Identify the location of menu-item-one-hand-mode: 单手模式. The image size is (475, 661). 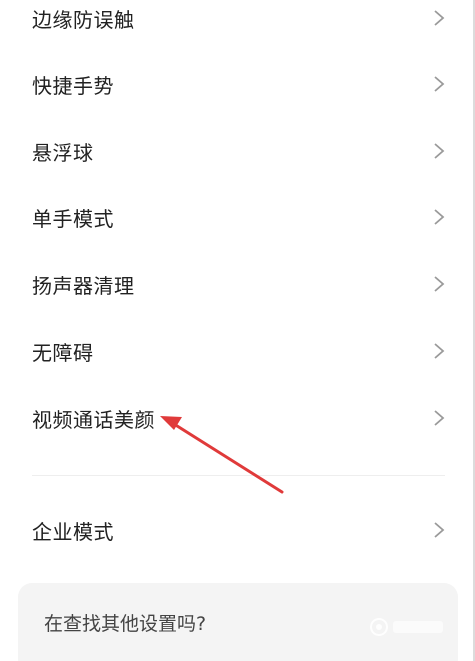
(237, 217).